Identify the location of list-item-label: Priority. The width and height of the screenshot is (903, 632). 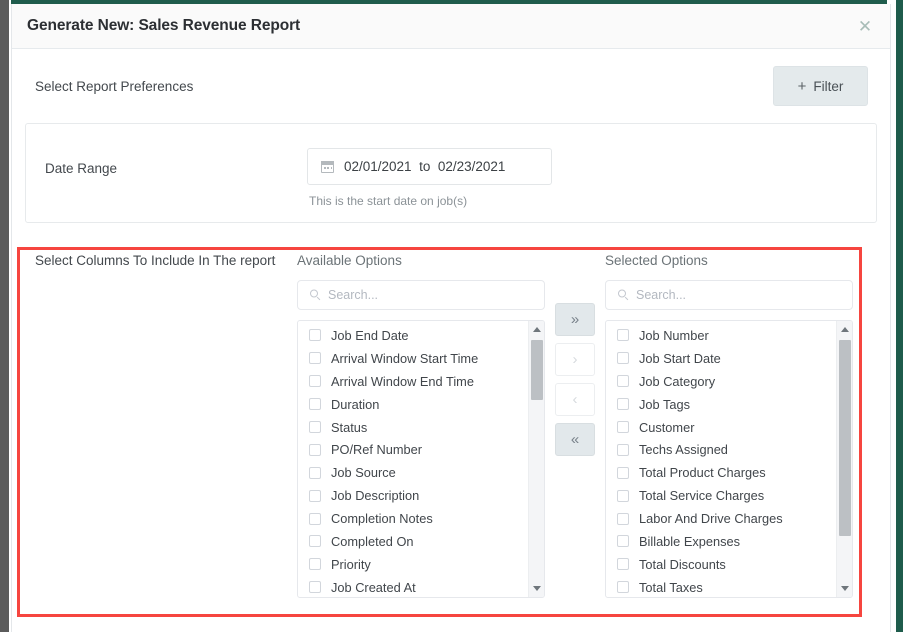
(351, 564).